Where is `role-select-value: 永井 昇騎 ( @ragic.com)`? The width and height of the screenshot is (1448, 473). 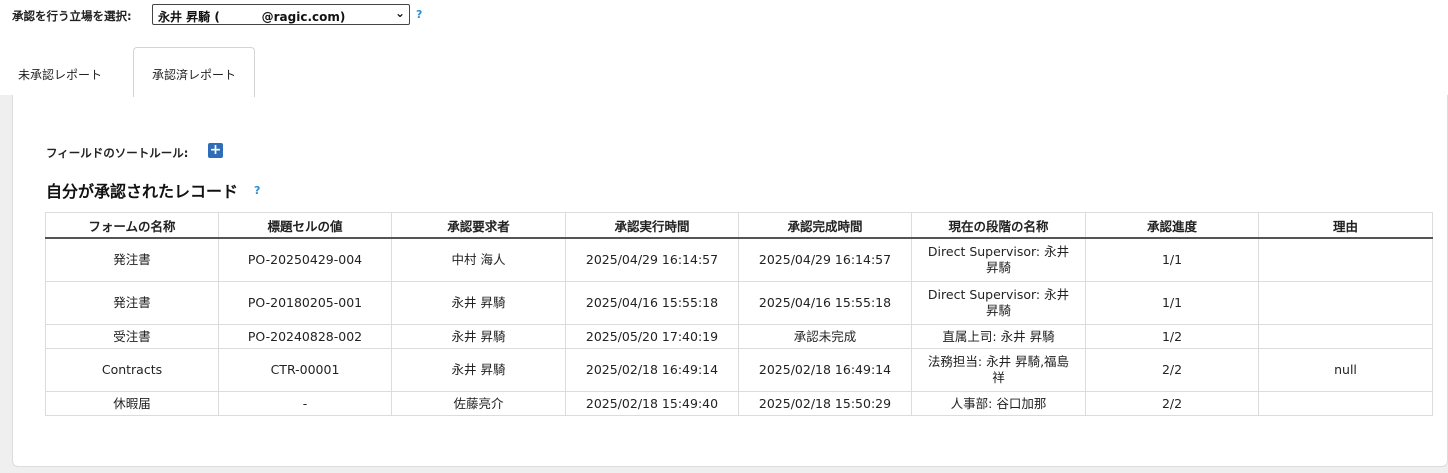
role-select-value: 永井 昇騎 ( @ragic.com) is located at coordinates (252, 17).